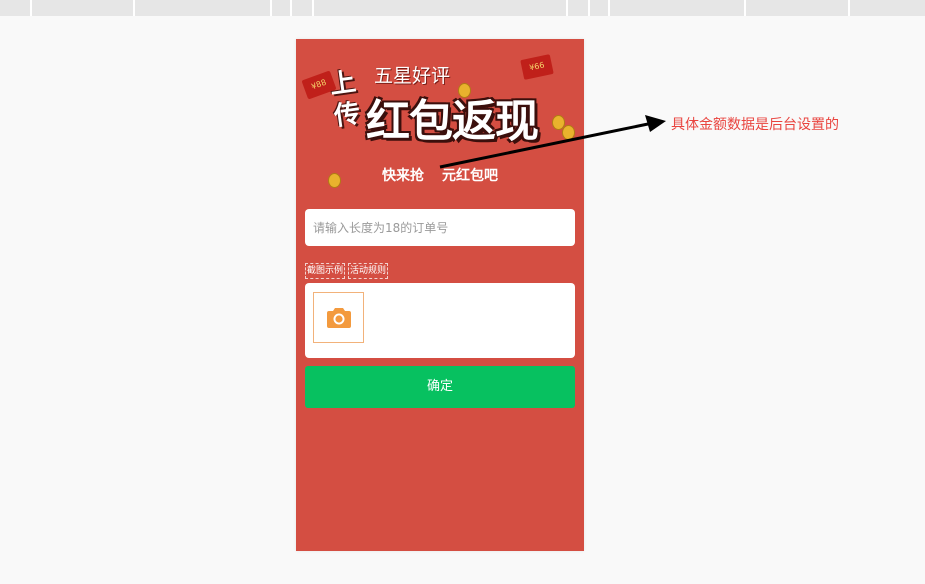  I want to click on annotation-arrow, so click(552, 142).